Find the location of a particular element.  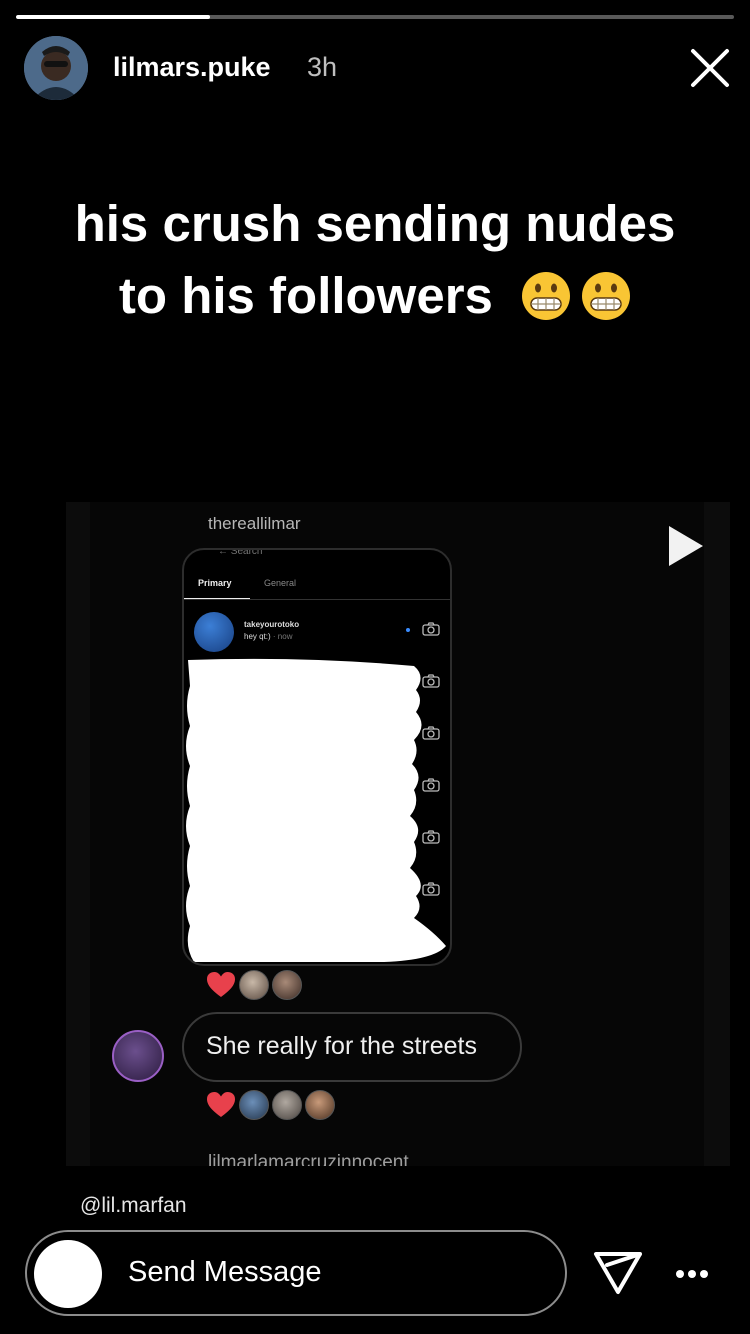

camera-shutter-button is located at coordinates (68, 1274).